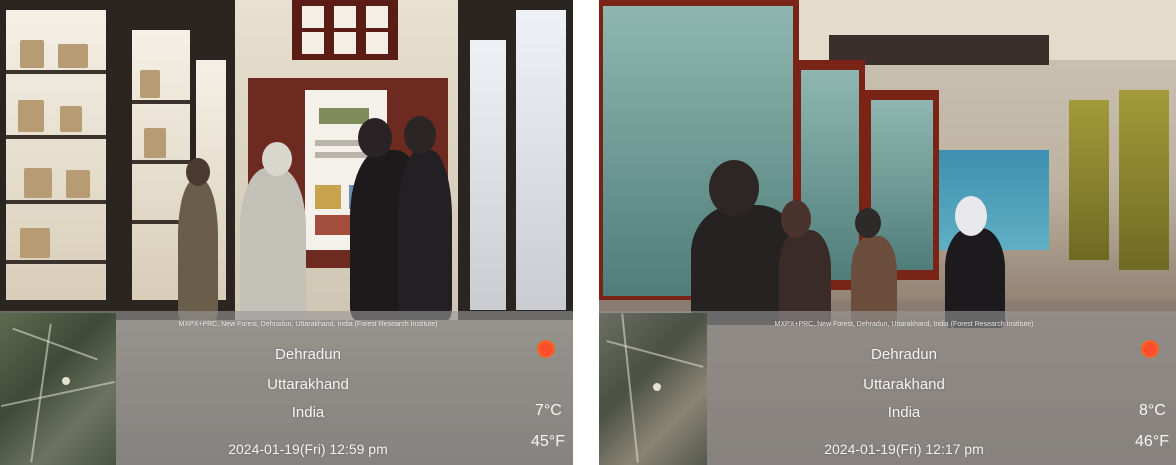 The width and height of the screenshot is (1176, 465). What do you see at coordinates (904, 449) in the screenshot?
I see `datetime-label: 2024-01-19(Fri) 12:17 pm` at bounding box center [904, 449].